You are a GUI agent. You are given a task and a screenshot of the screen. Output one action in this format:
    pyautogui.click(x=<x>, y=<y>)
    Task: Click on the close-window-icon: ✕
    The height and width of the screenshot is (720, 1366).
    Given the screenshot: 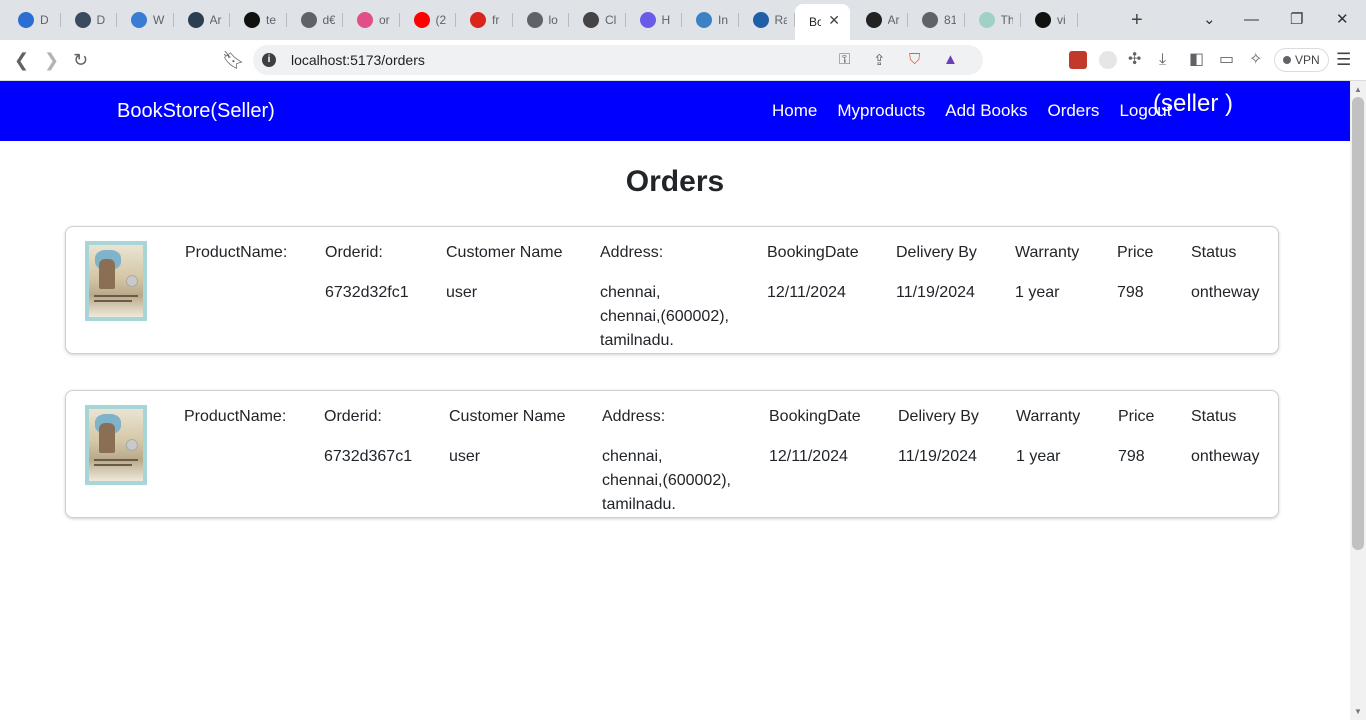 What is the action you would take?
    pyautogui.click(x=1342, y=20)
    